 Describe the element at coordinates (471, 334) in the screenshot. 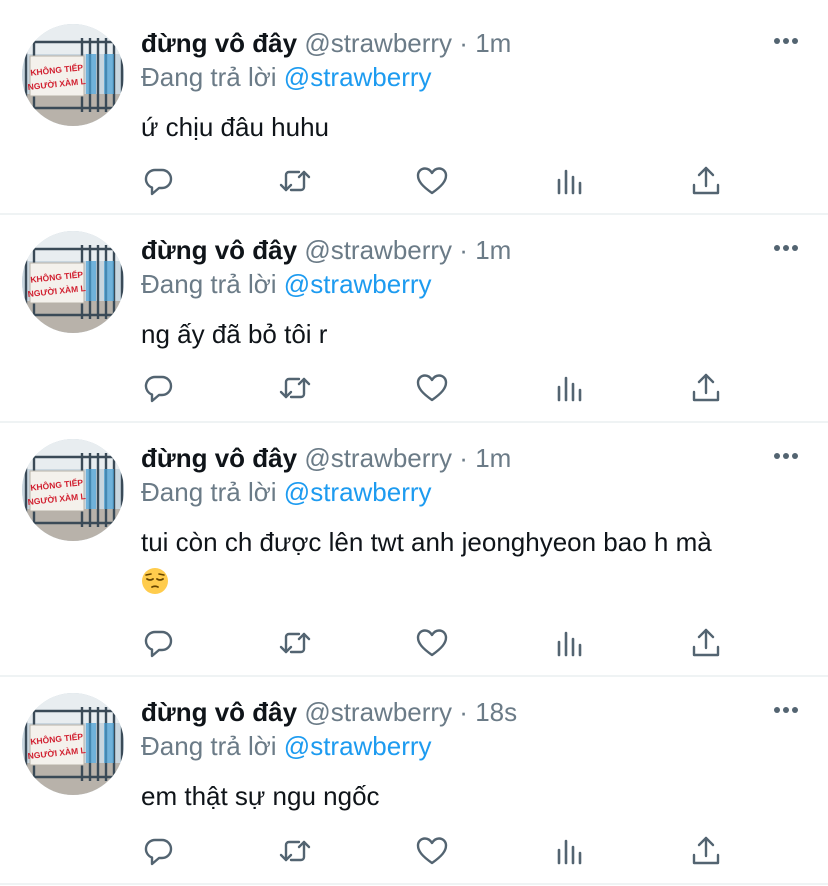

I see `tweet-text: ng ấy đã bỏ tôi r` at that location.